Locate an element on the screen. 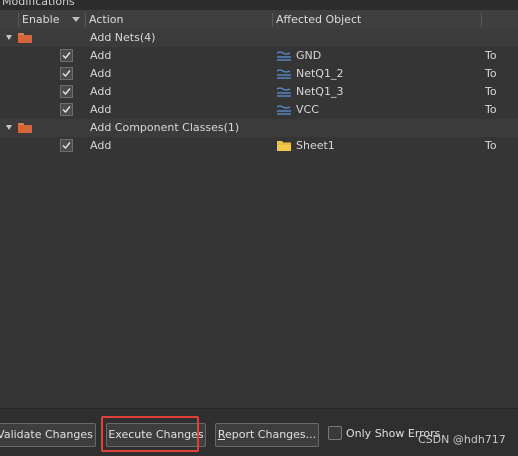  affected-object: Sheet1 is located at coordinates (315, 145).